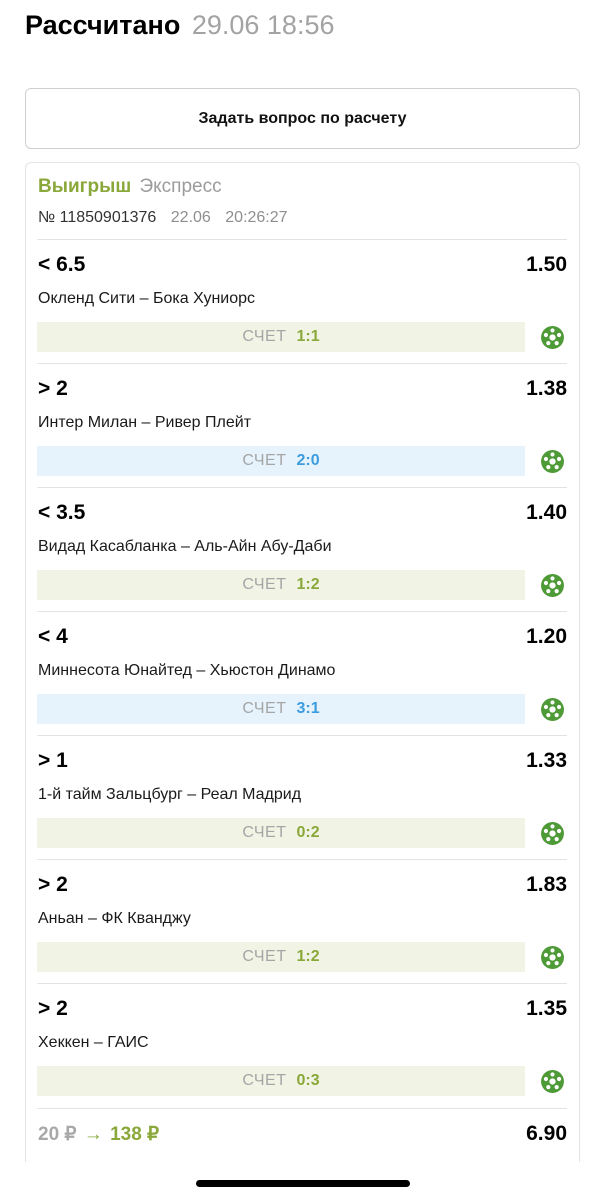 The image size is (605, 1200). I want to click on score-value: 0:2, so click(308, 832).